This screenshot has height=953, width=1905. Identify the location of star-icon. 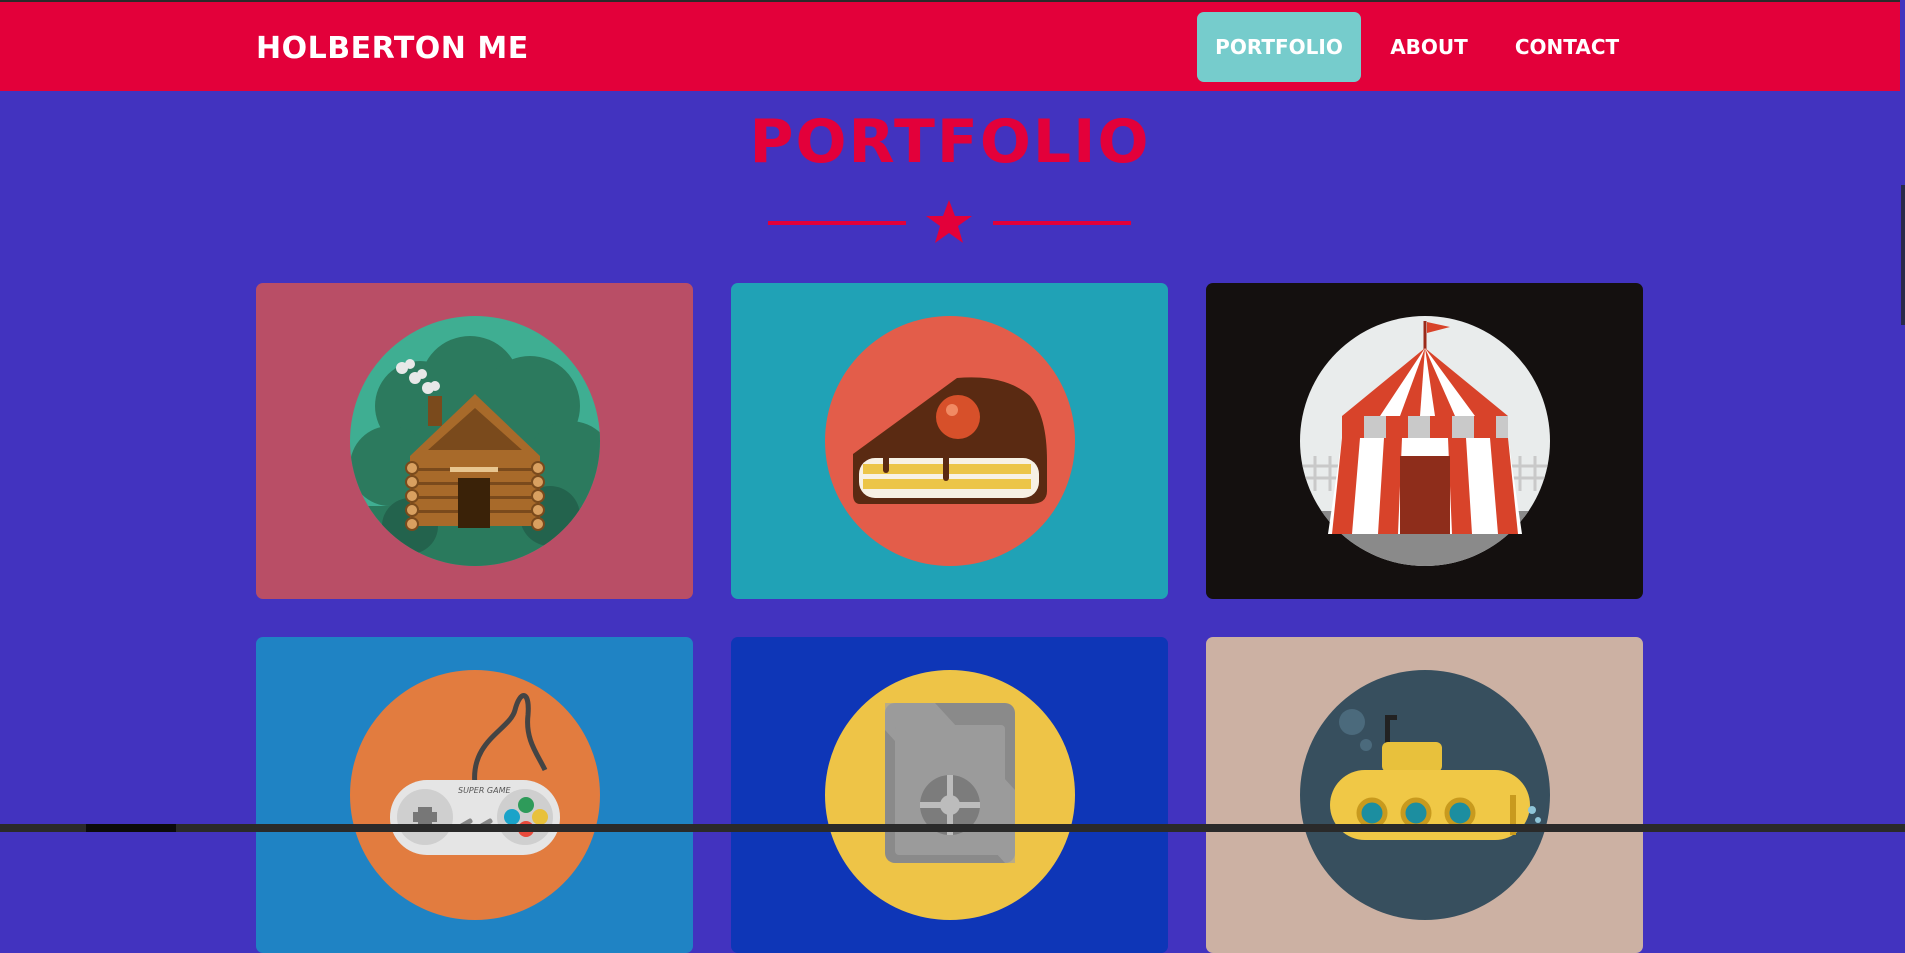
(949, 221).